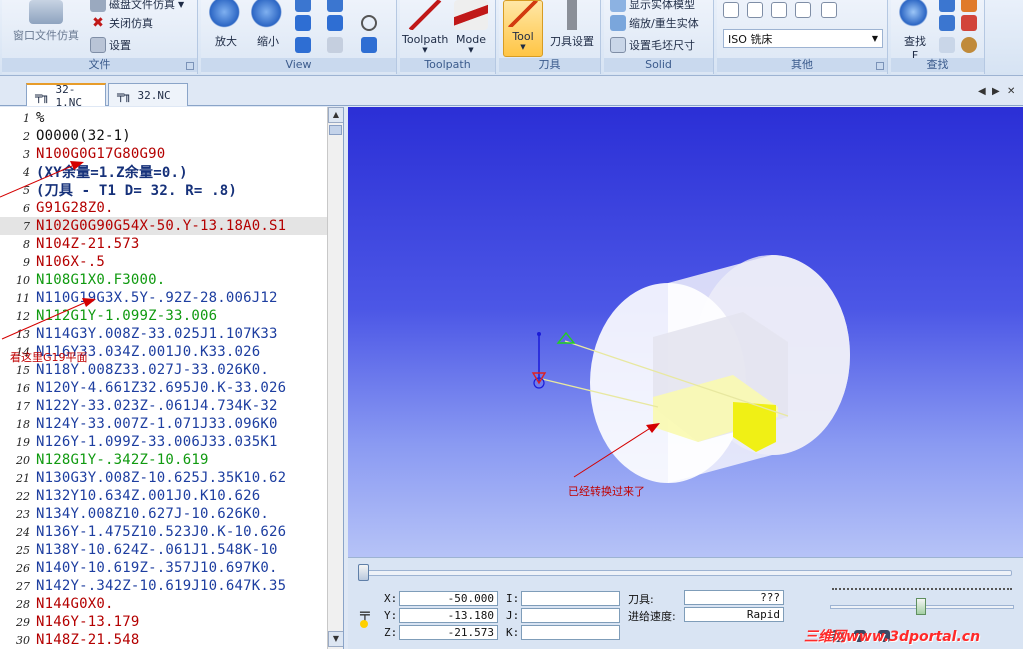  What do you see at coordinates (164, 118) in the screenshot?
I see `code-line: 1%` at bounding box center [164, 118].